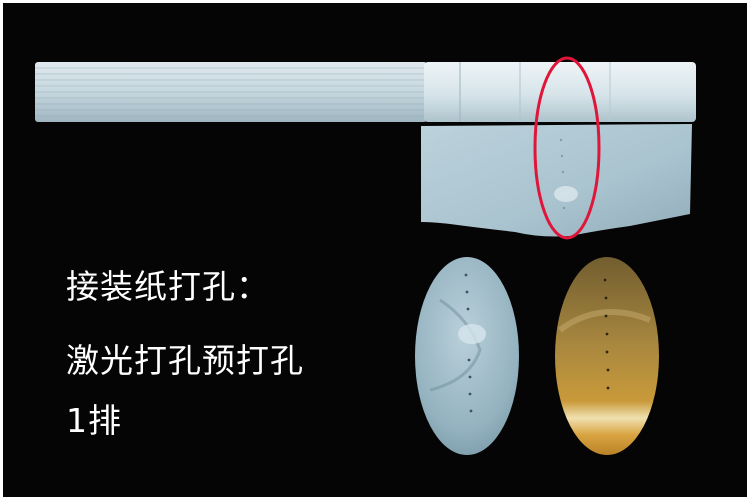 This screenshot has width=750, height=500. Describe the element at coordinates (560, 92) in the screenshot. I see `tipping-paper-wrap` at that location.